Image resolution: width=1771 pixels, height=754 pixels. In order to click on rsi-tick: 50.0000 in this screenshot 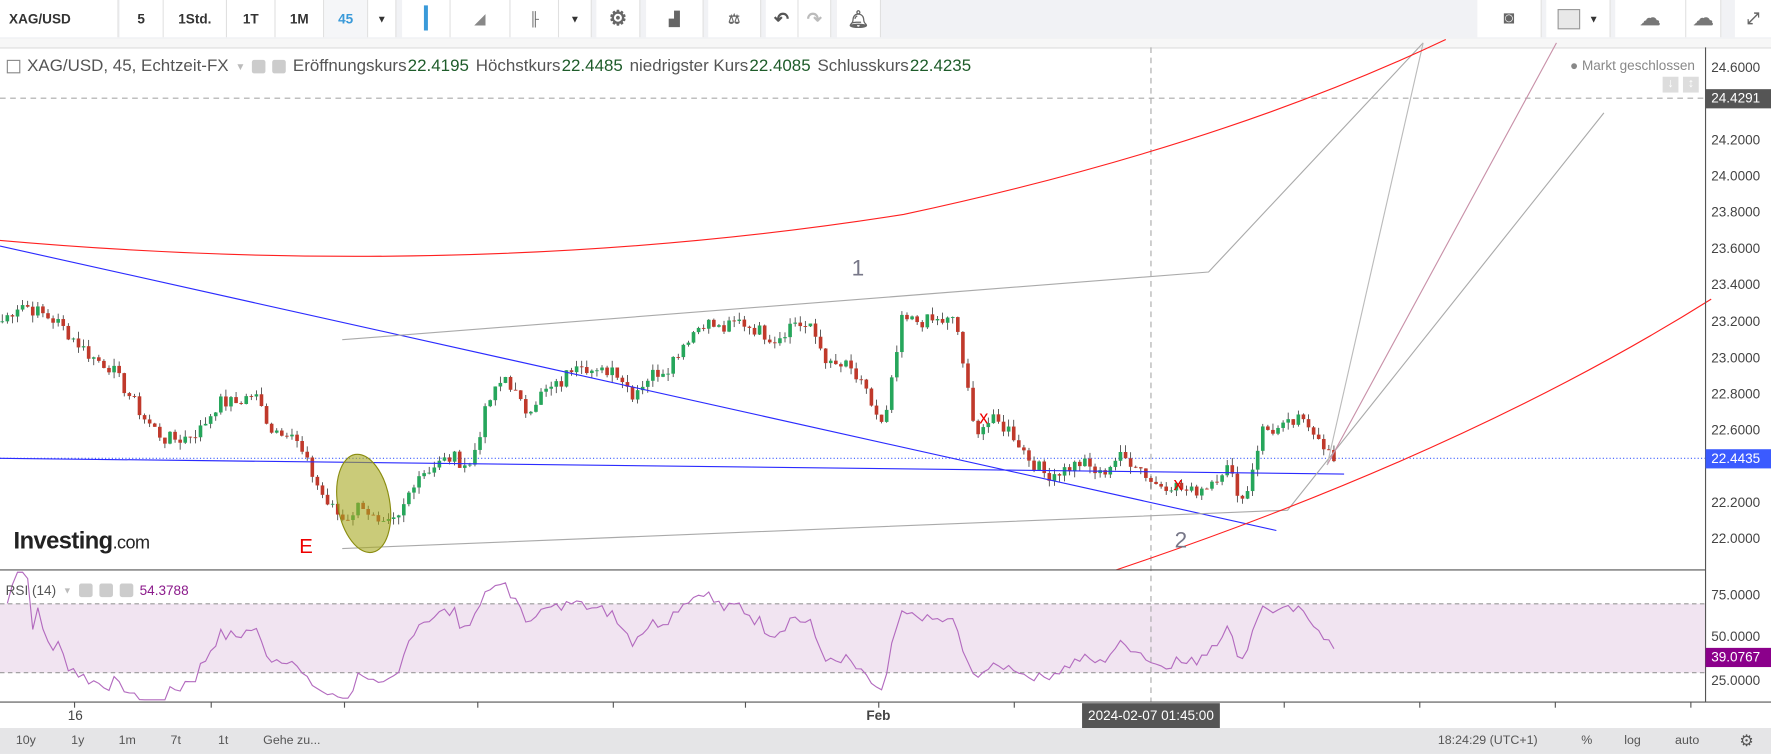, I will do `click(1736, 636)`.